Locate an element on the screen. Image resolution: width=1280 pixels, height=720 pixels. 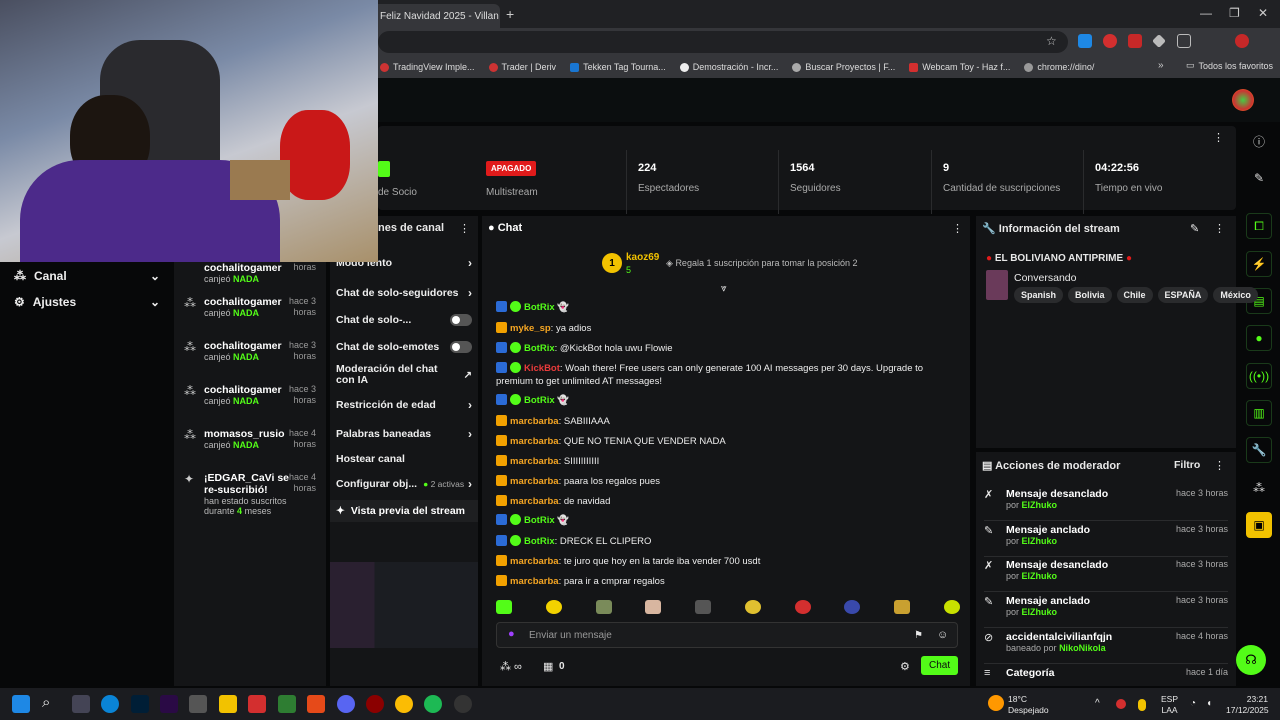
extensions-icon is located at coordinates (1184, 41).